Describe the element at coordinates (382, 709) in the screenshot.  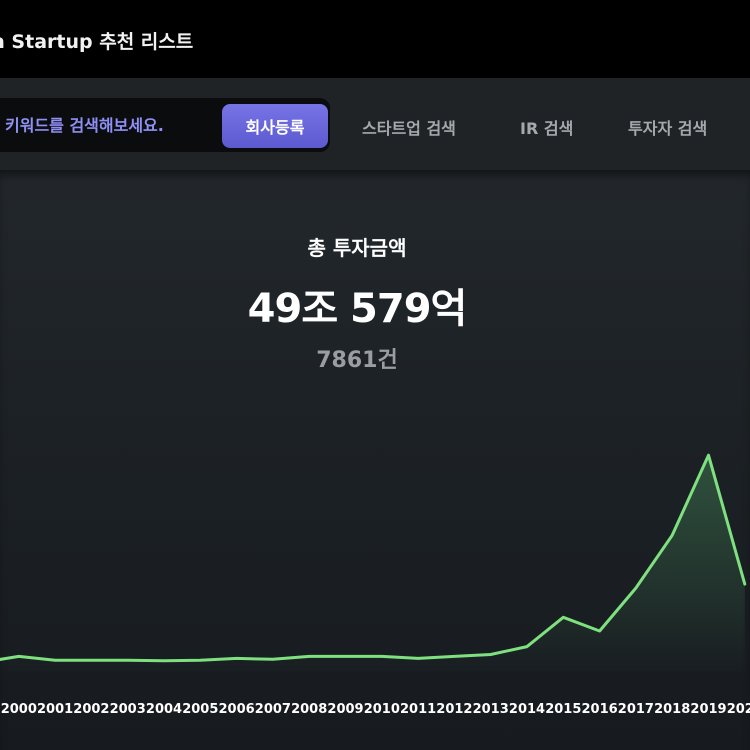
I see `x-tick-label: 2010` at that location.